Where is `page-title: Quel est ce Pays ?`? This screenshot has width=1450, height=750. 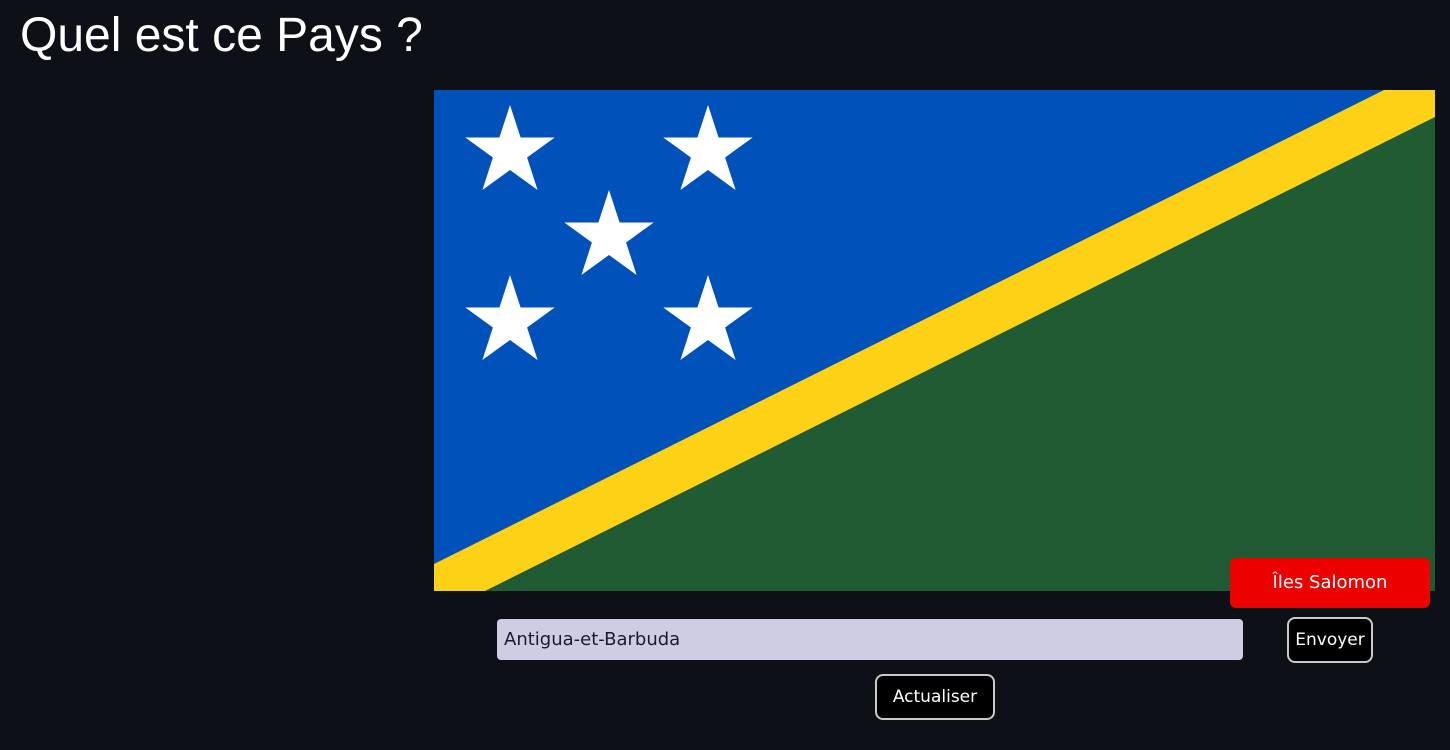
page-title: Quel est ce Pays ? is located at coordinates (221, 35).